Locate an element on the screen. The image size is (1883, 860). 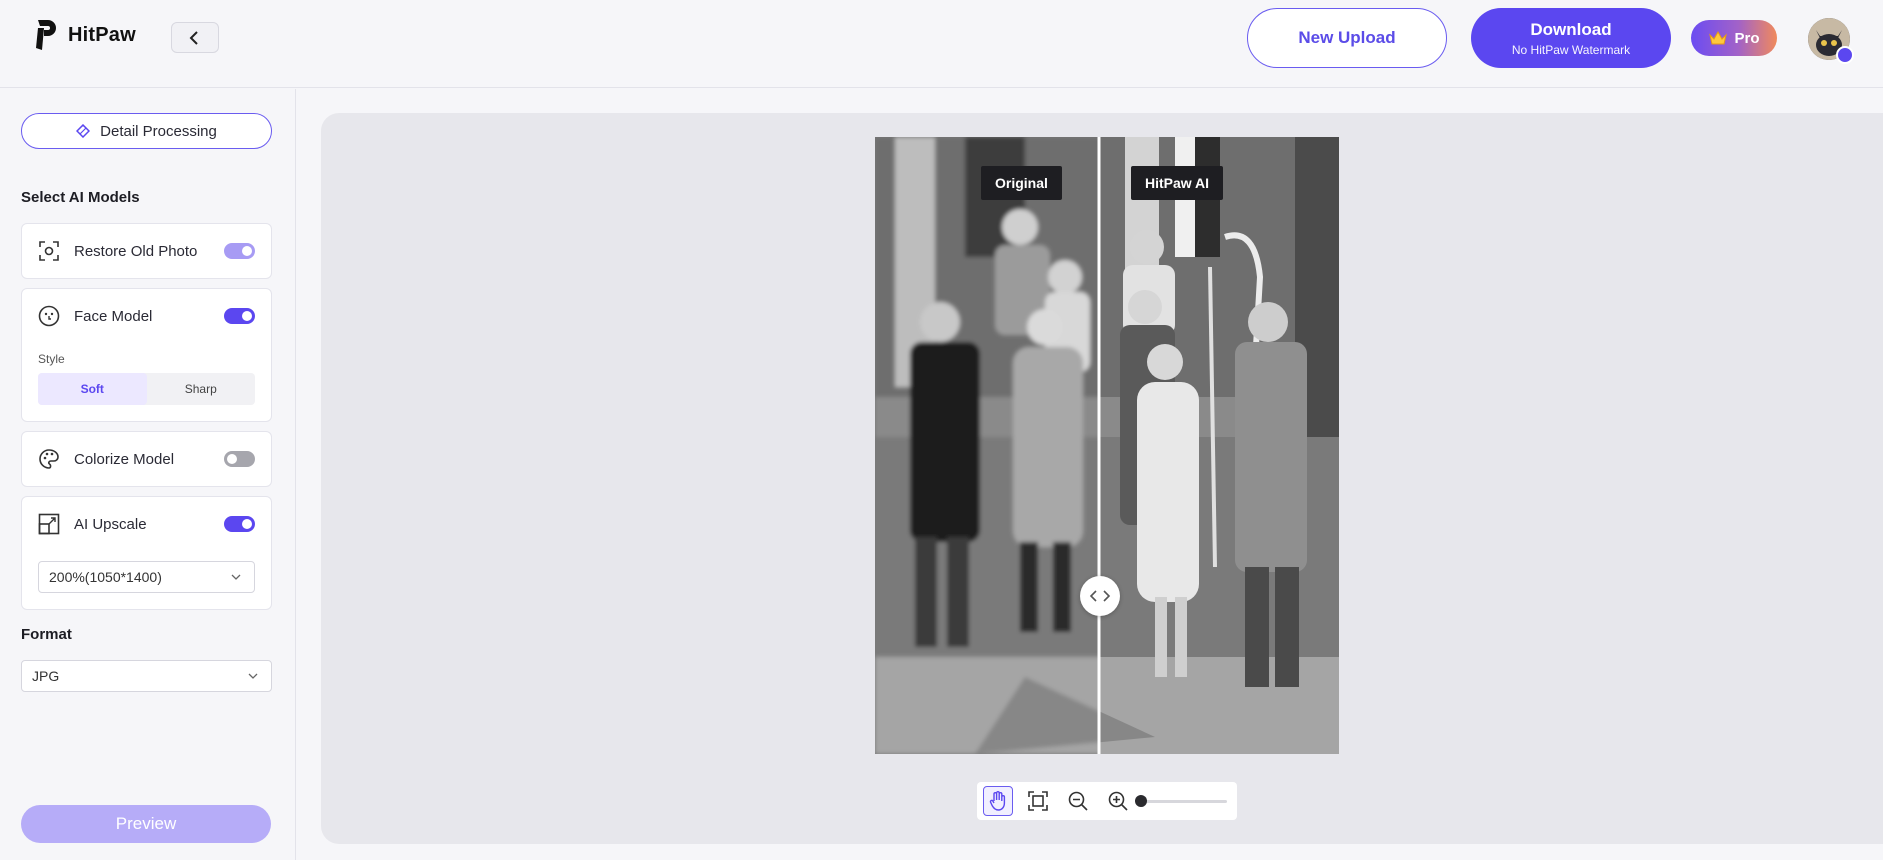
ai-upscale-label: AI Upscale is located at coordinates (110, 524).